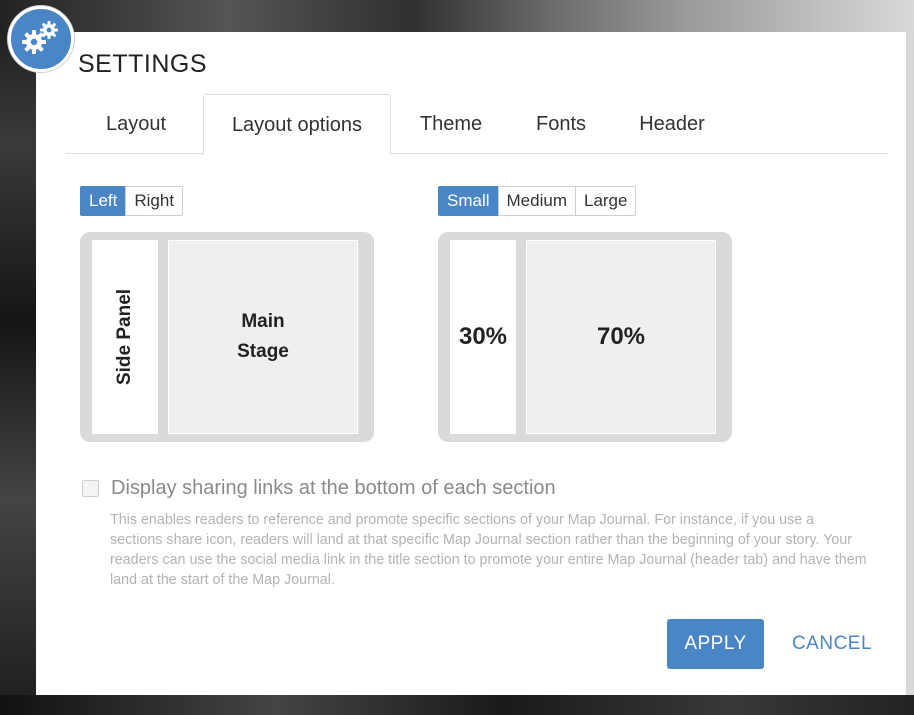 Image resolution: width=914 pixels, height=715 pixels. What do you see at coordinates (154, 201) in the screenshot?
I see `position-right-button: Right` at bounding box center [154, 201].